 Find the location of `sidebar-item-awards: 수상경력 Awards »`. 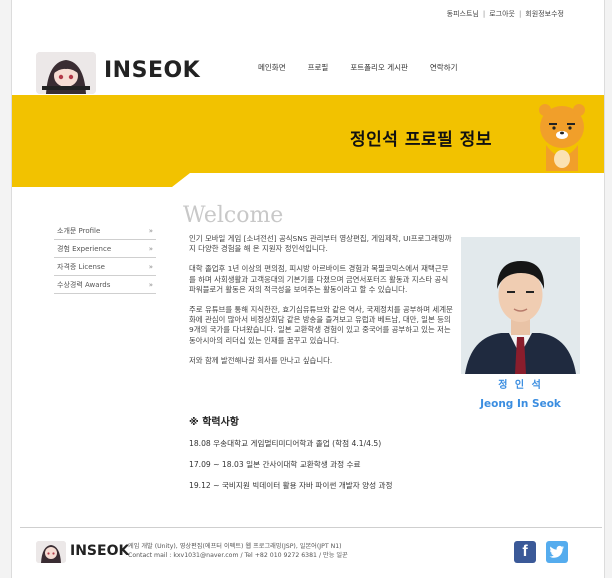

sidebar-item-awards: 수상경력 Awards » is located at coordinates (105, 285).